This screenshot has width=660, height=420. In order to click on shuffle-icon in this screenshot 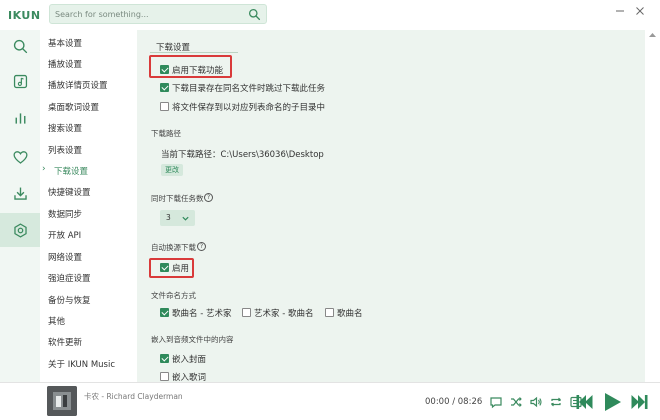, I will do `click(516, 402)`.